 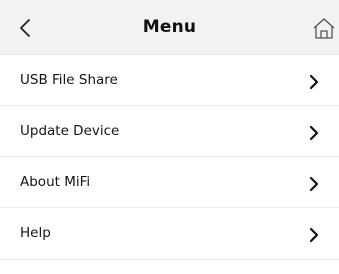 I want to click on home-button, so click(x=325, y=28).